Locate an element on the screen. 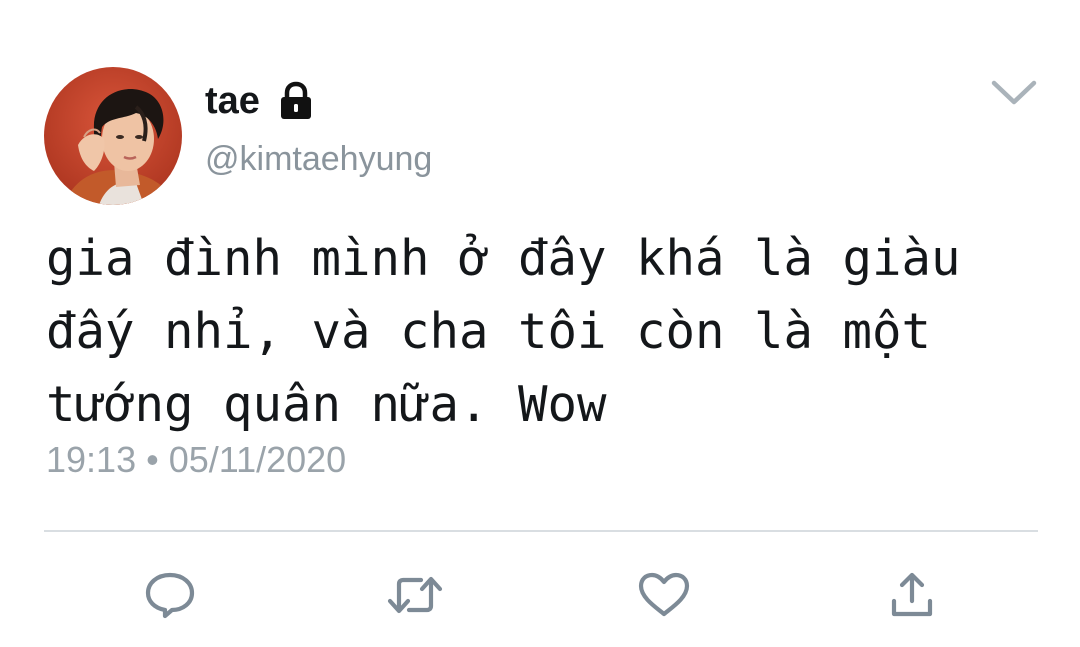  lock-icon is located at coordinates (296, 101).